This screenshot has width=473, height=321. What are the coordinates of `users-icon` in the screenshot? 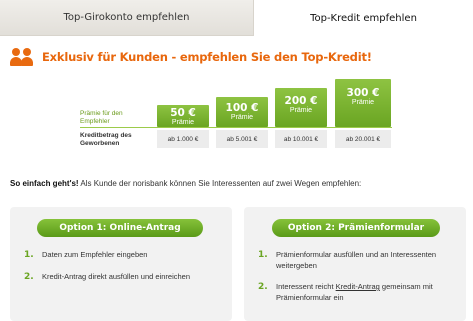 It's located at (23, 57).